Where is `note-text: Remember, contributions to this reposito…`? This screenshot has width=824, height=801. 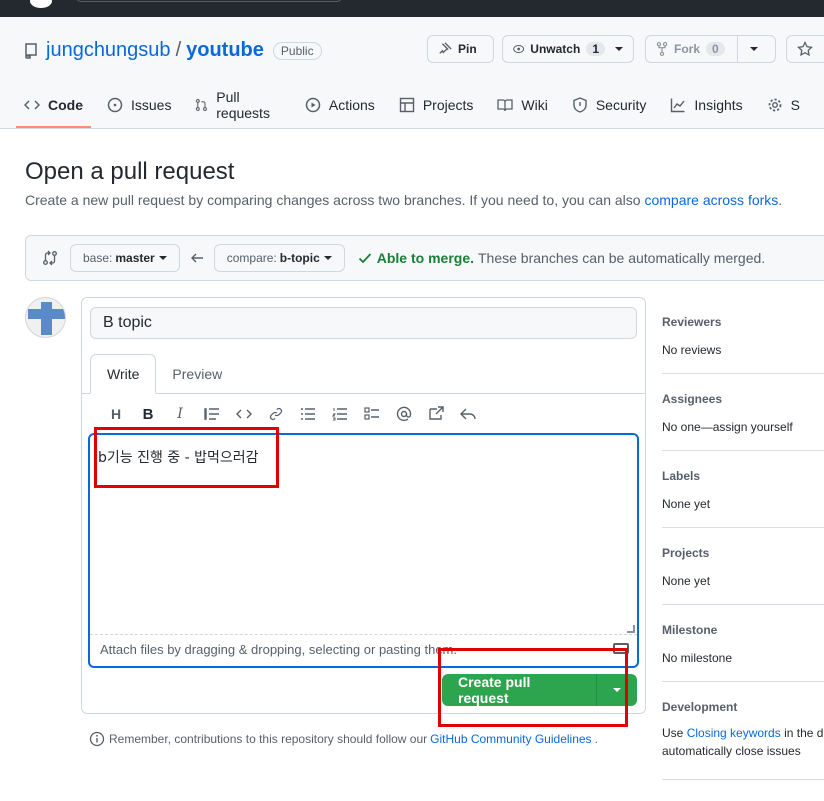 note-text: Remember, contributions to this reposito… is located at coordinates (268, 739).